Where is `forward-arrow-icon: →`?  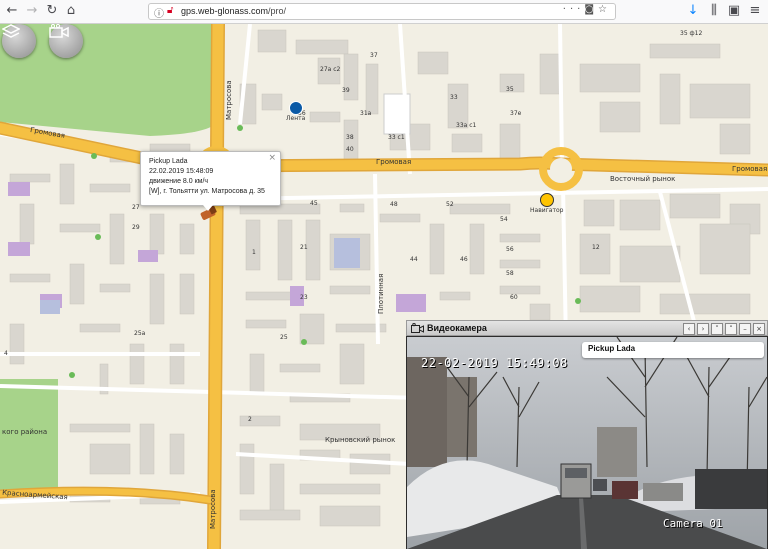 forward-arrow-icon: → is located at coordinates (32, 11).